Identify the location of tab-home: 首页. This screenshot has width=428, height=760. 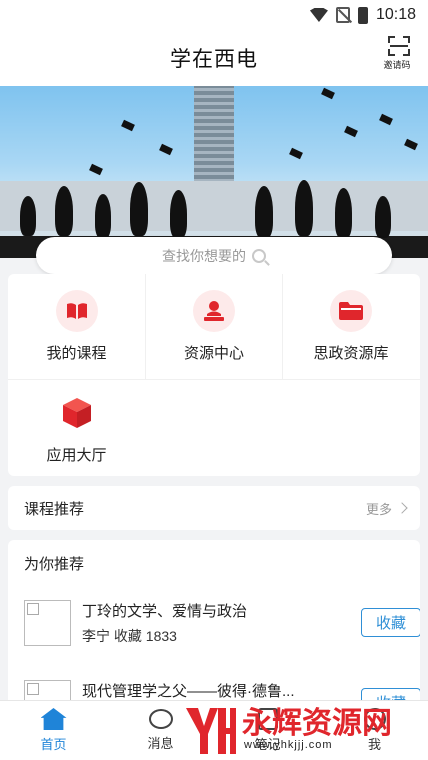
(53, 730).